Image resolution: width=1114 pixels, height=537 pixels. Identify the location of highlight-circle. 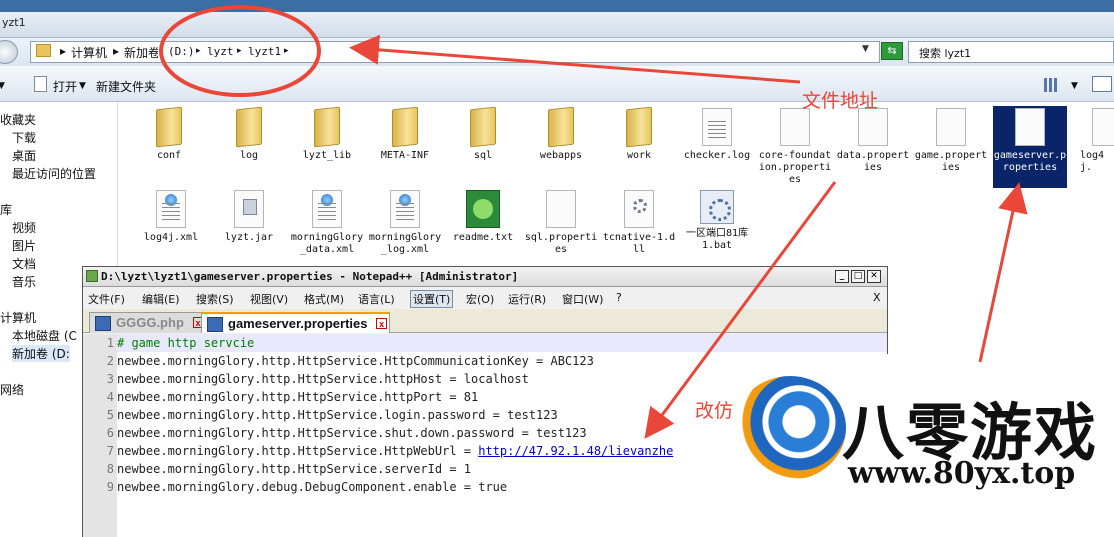
(240, 51).